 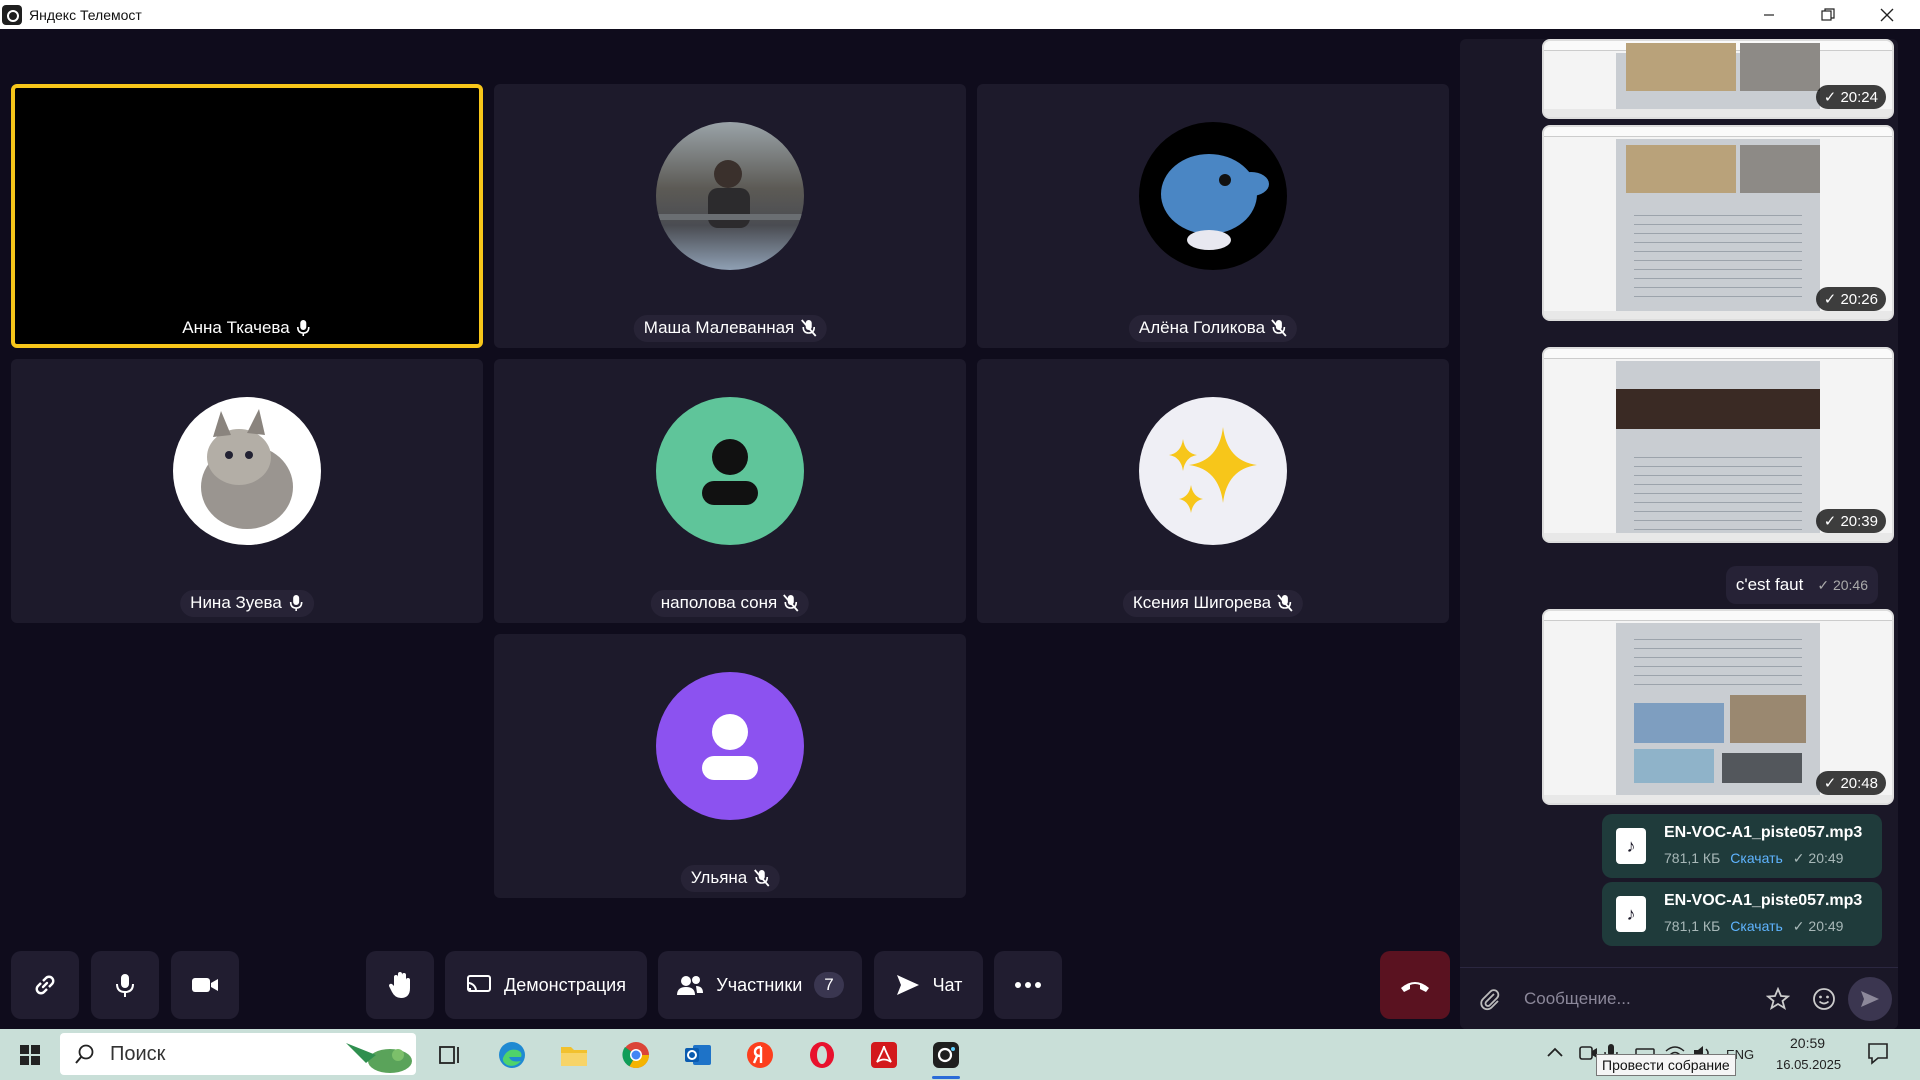 I want to click on yandex-browser-icon, so click(x=760, y=1055).